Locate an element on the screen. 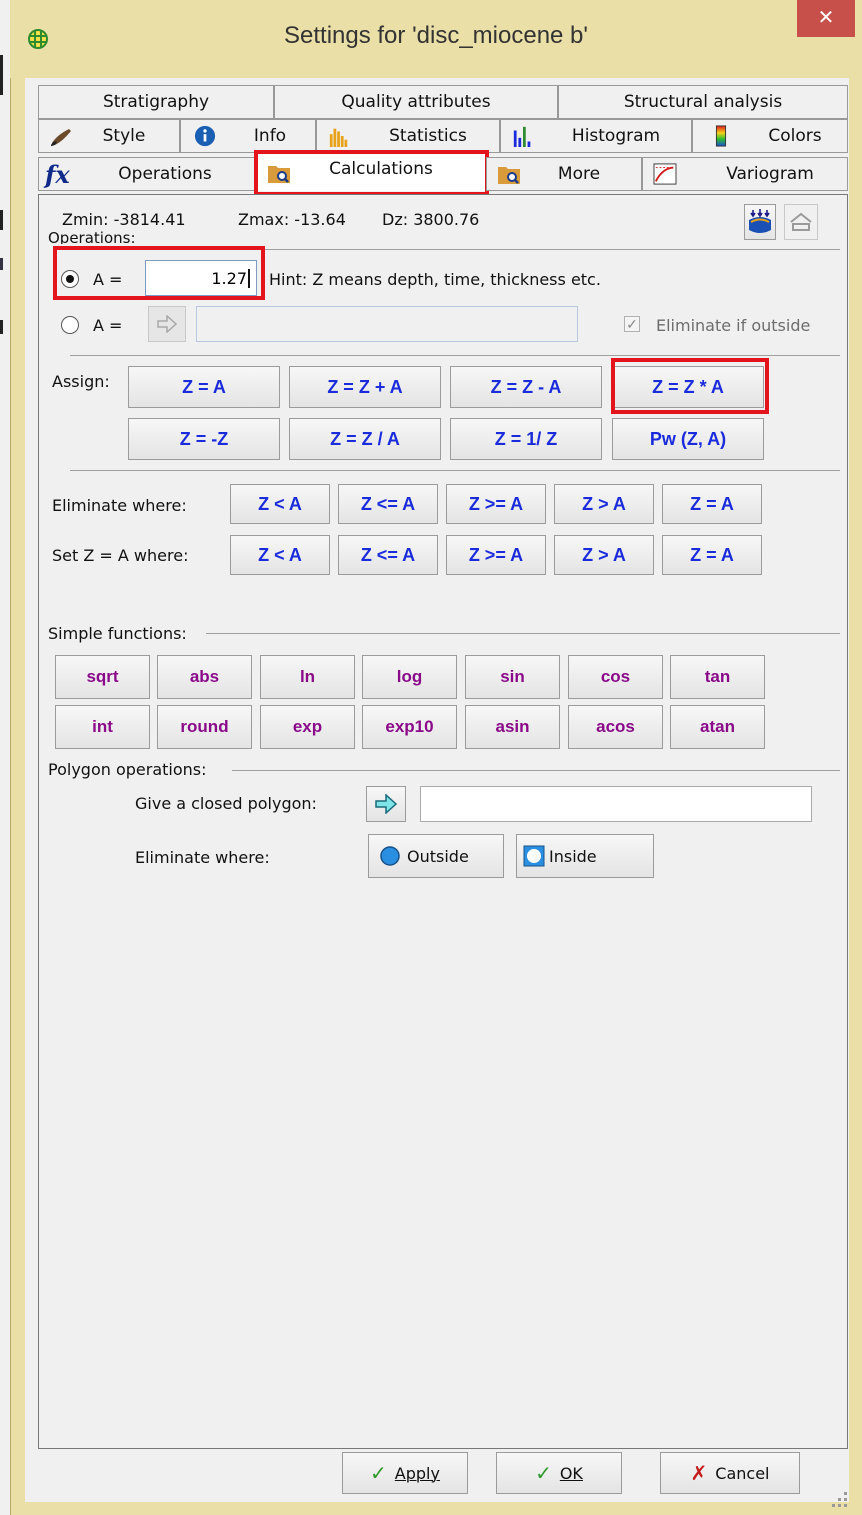 Image resolution: width=862 pixels, height=1515 pixels. info-icon is located at coordinates (205, 136).